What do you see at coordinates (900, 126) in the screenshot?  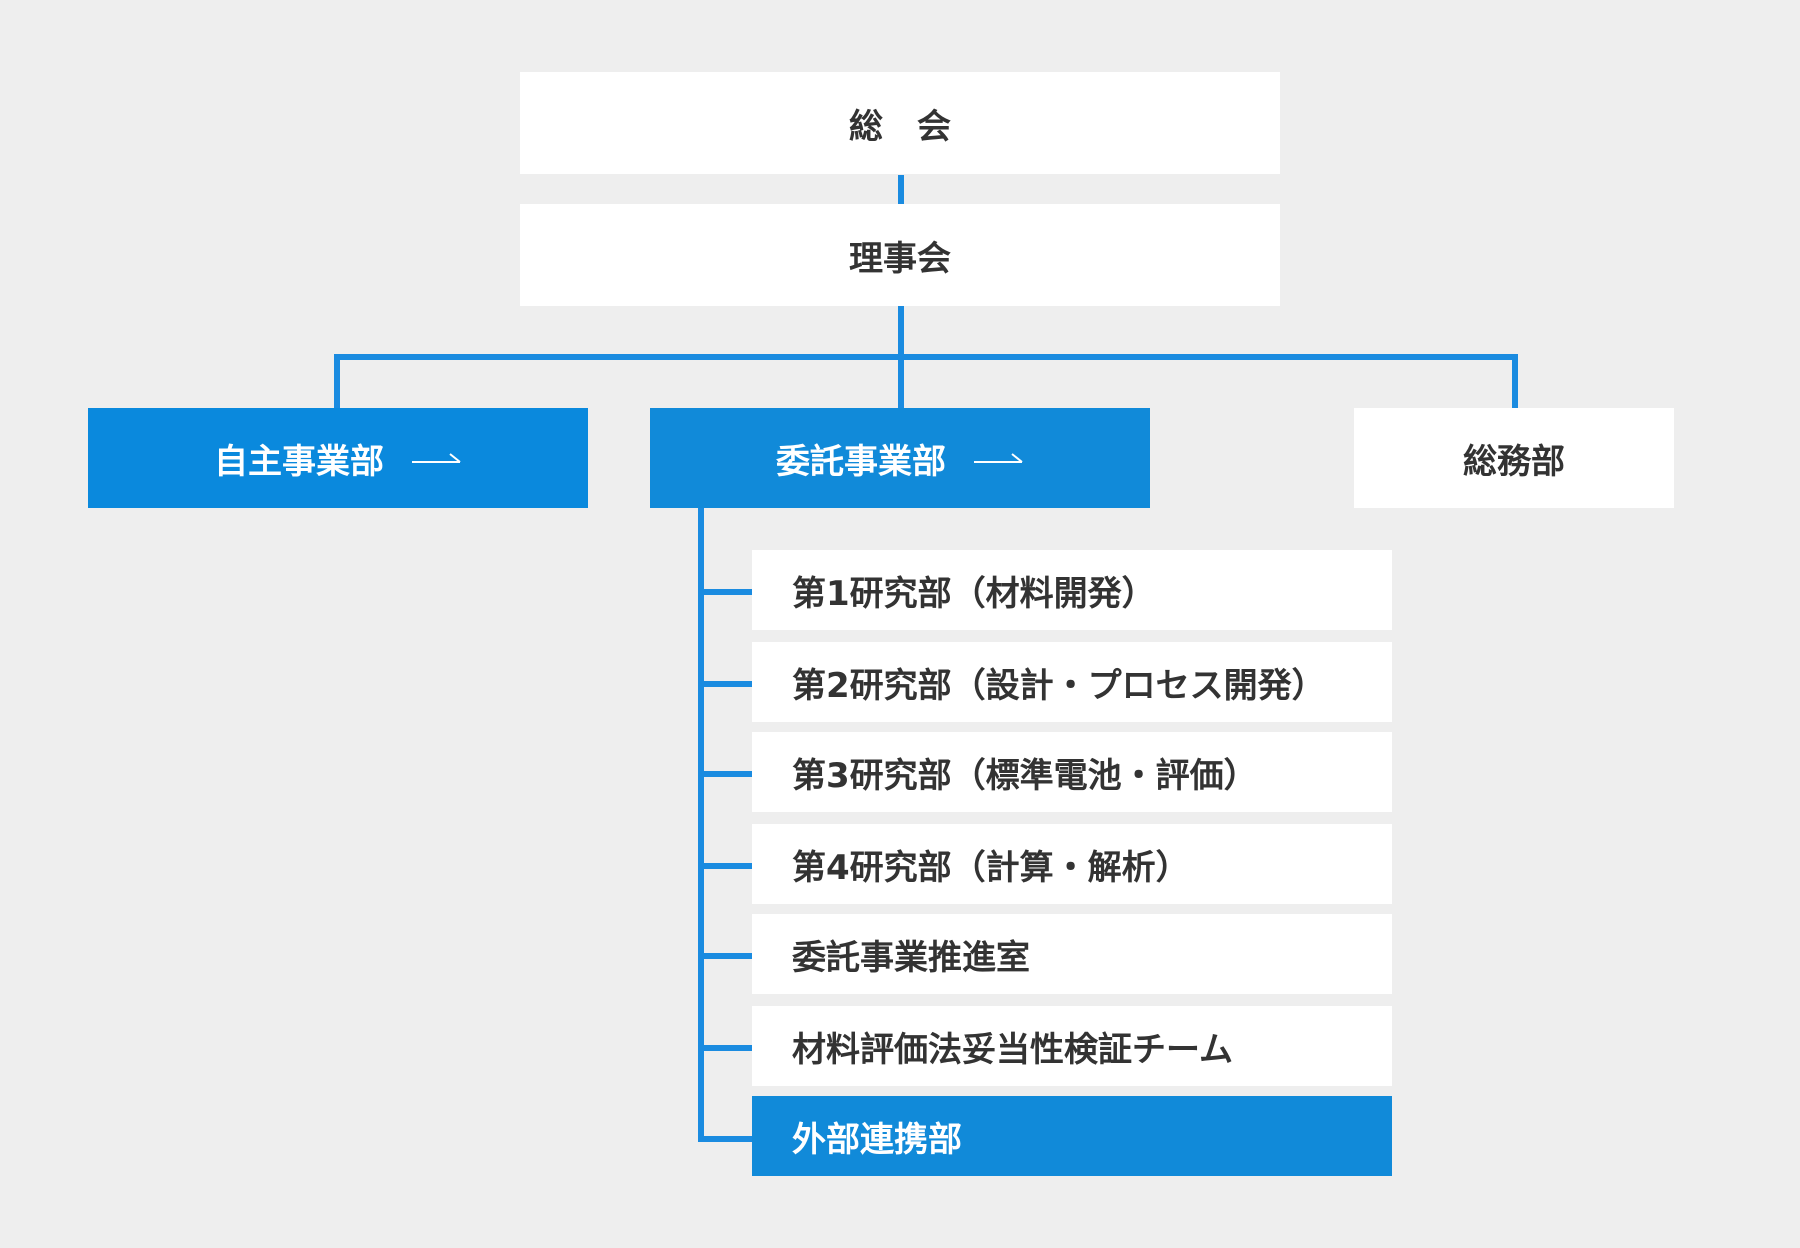 I see `general-assembly-label: 総 会` at bounding box center [900, 126].